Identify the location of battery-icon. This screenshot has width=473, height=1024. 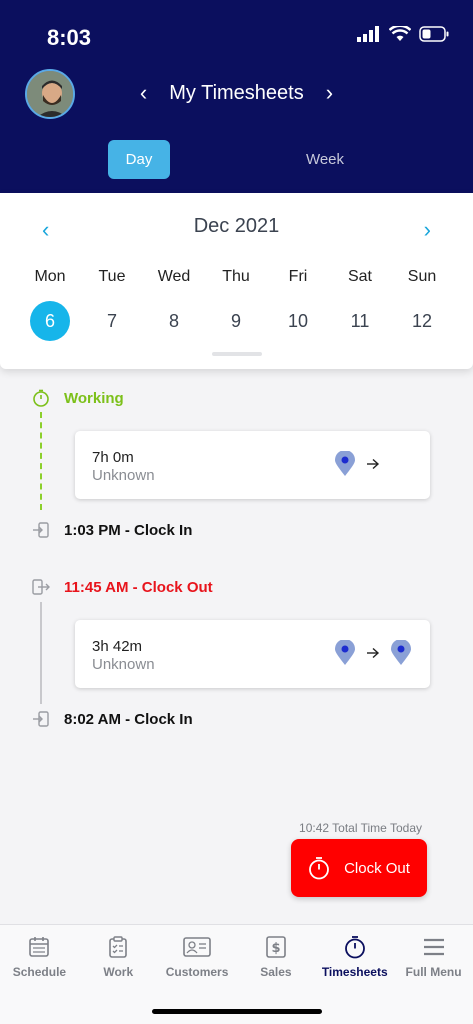
(434, 34).